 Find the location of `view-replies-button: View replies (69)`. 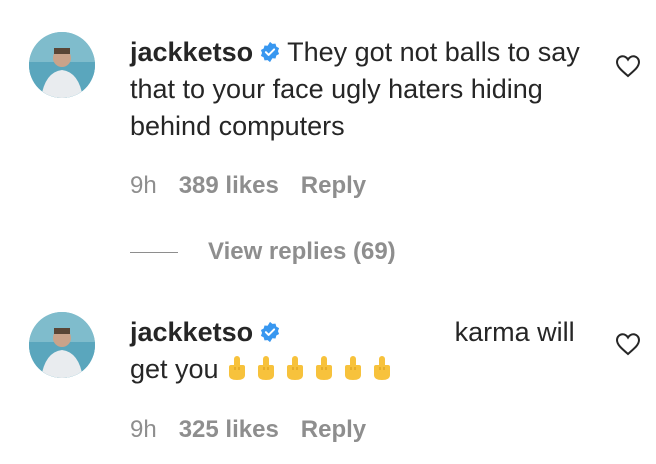

view-replies-button: View replies (69) is located at coordinates (263, 252).